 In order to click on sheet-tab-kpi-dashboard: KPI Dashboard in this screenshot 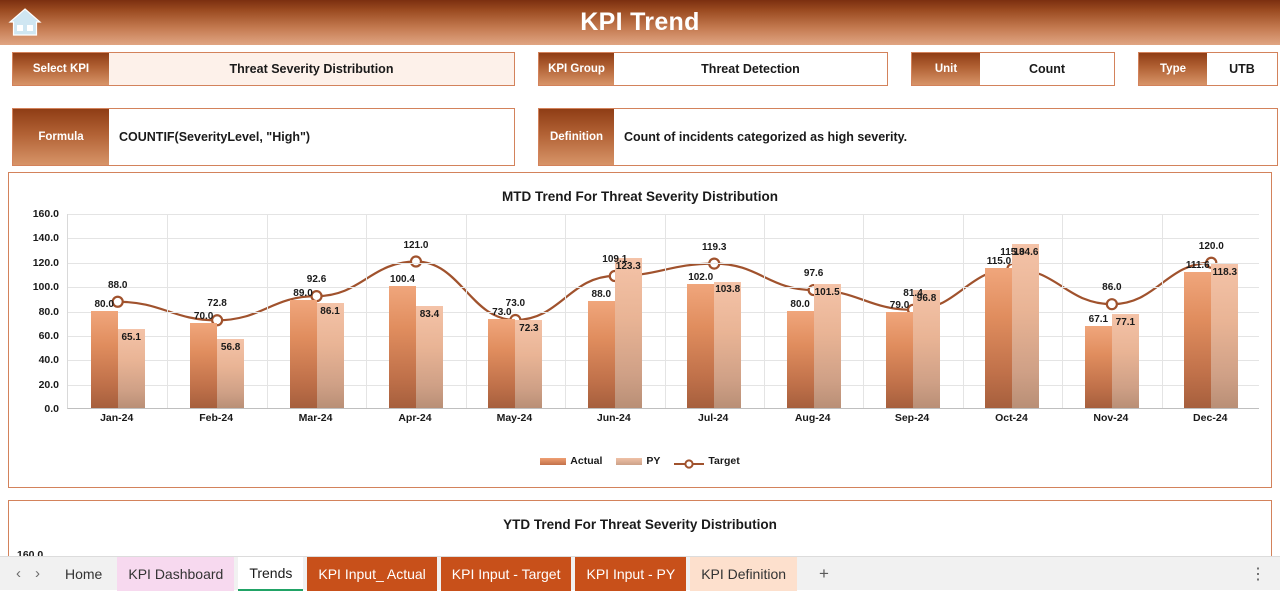, I will do `click(175, 574)`.